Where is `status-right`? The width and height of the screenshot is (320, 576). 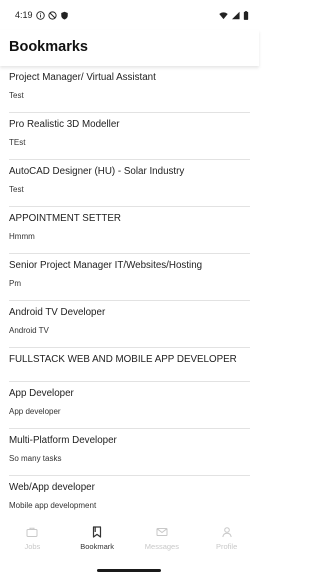
status-right is located at coordinates (234, 15).